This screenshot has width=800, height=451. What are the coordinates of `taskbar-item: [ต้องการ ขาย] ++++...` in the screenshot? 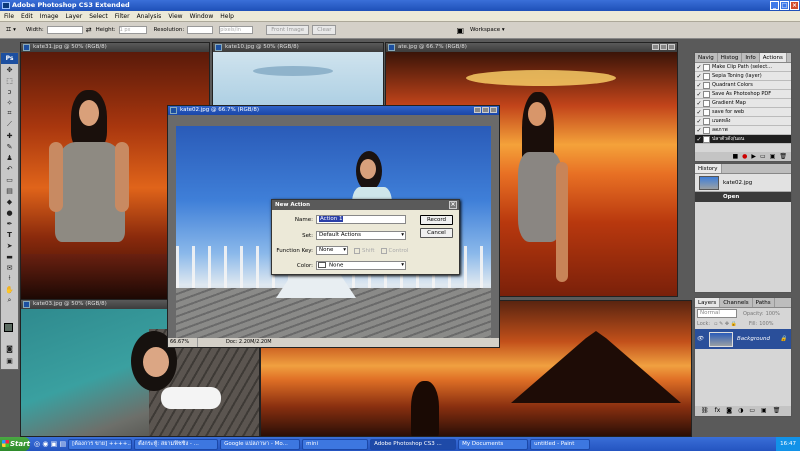 It's located at (100, 444).